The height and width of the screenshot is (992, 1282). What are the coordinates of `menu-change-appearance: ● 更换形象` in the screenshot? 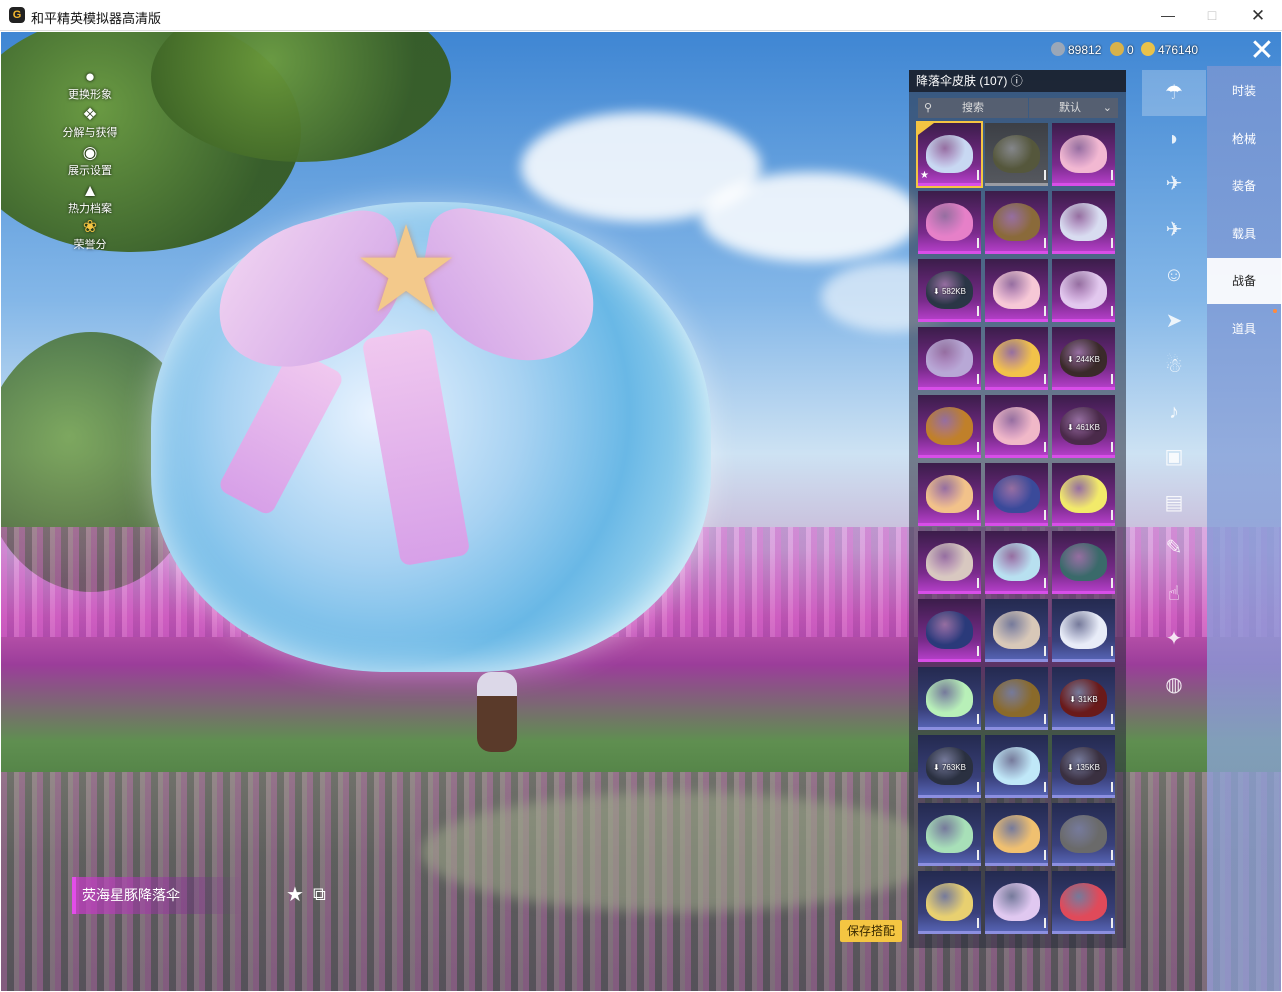 It's located at (90, 85).